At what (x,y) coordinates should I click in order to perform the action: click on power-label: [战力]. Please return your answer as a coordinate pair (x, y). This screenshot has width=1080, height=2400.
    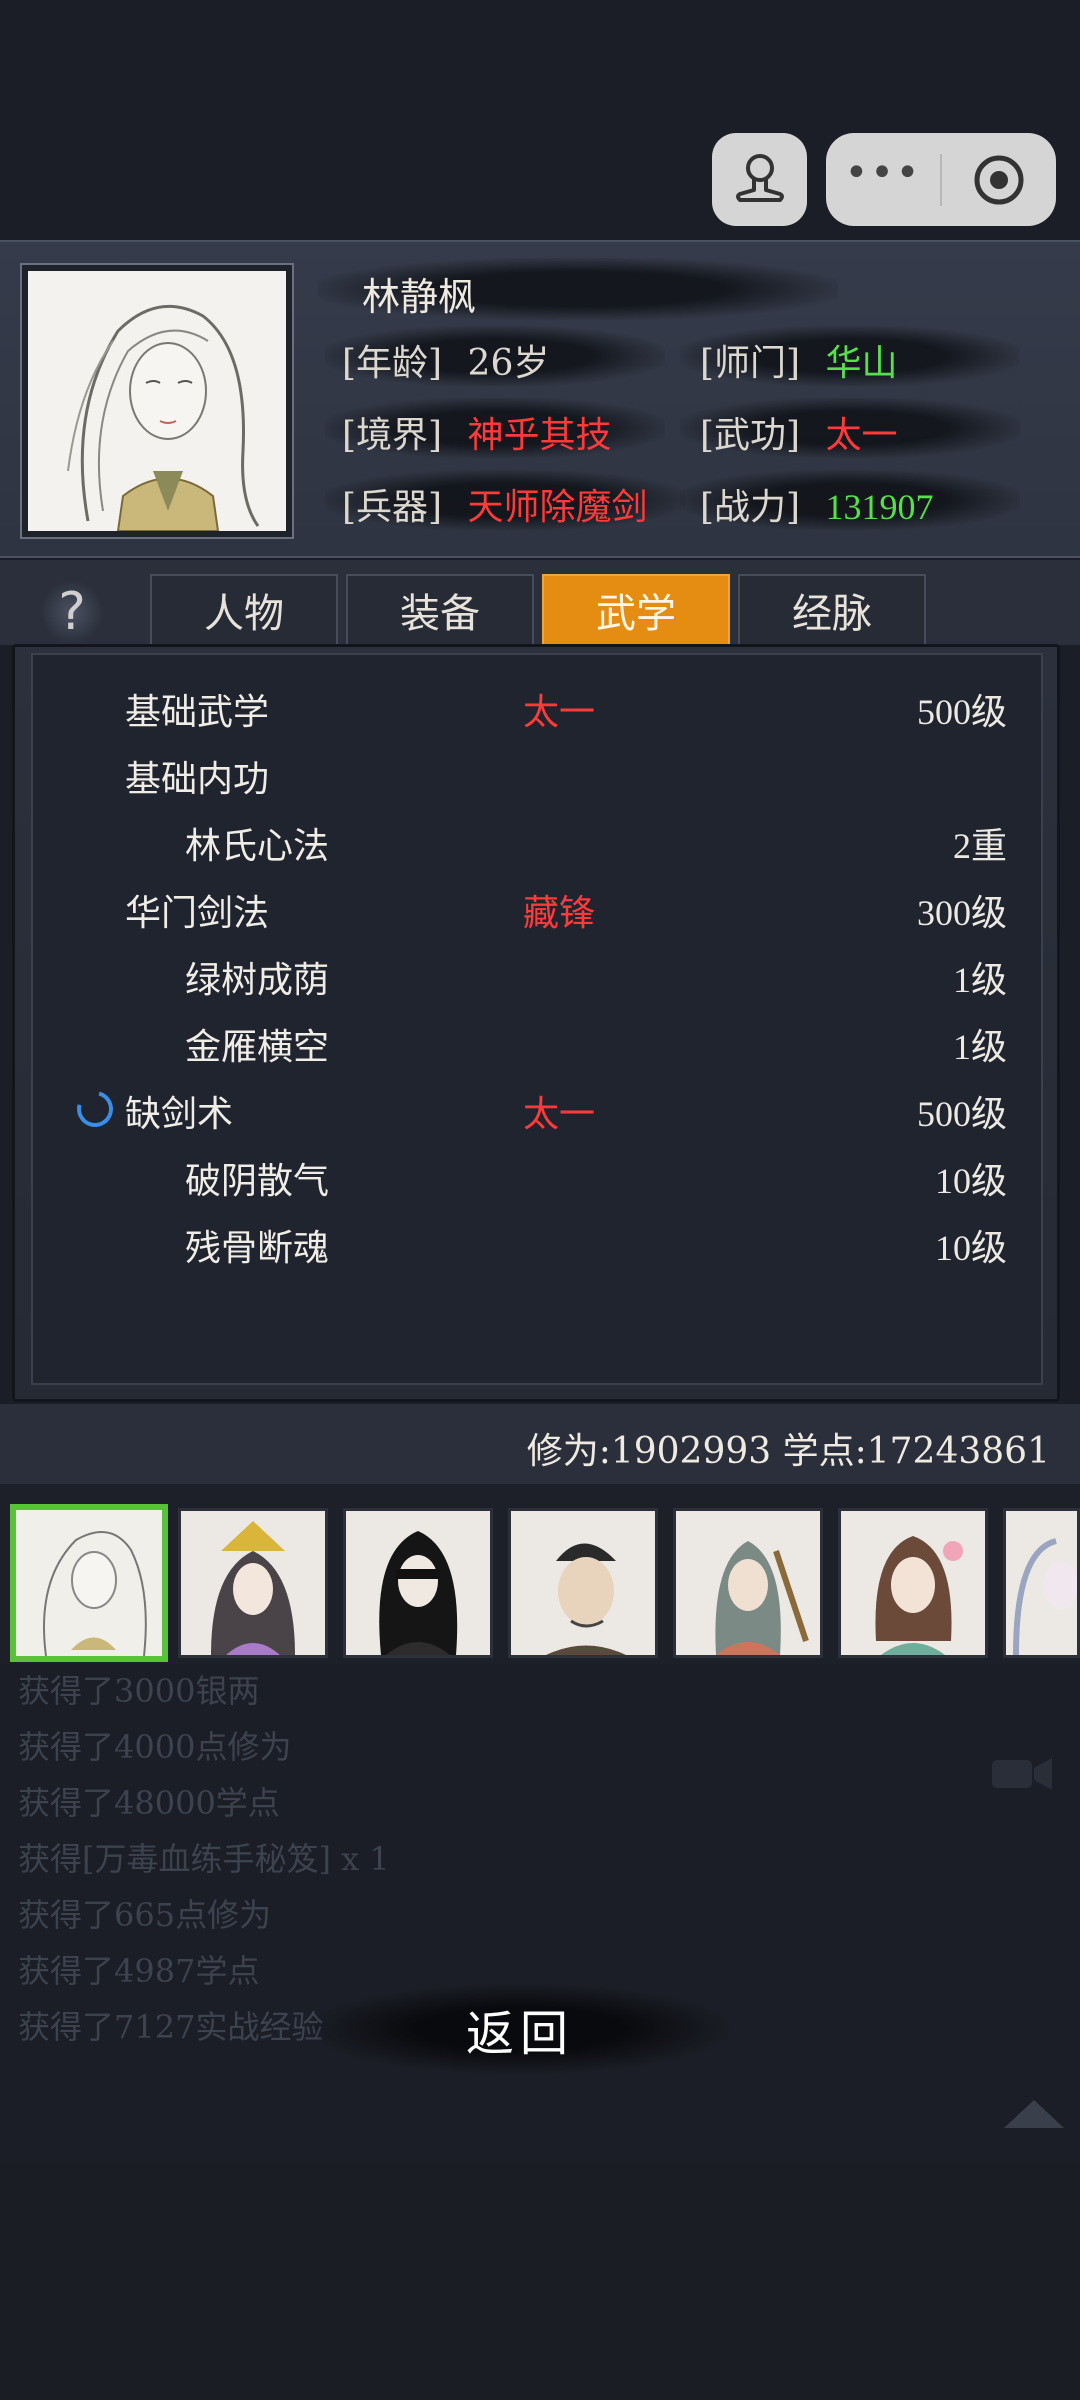
    Looking at the image, I should click on (750, 507).